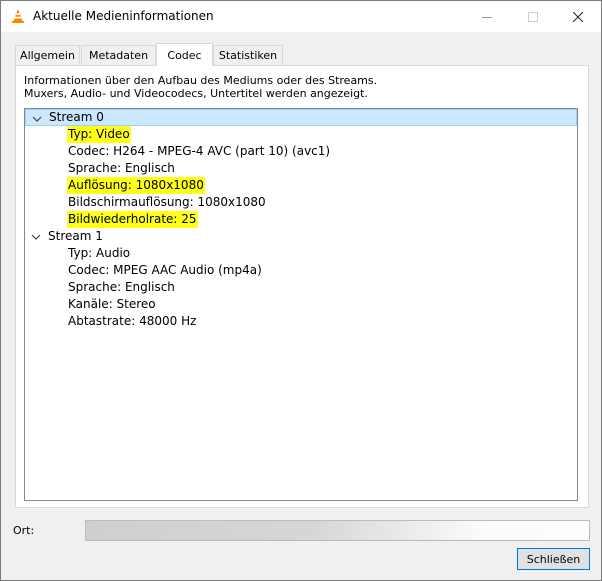  I want to click on tree-leaf: Kanäle: Stereo, so click(301, 304).